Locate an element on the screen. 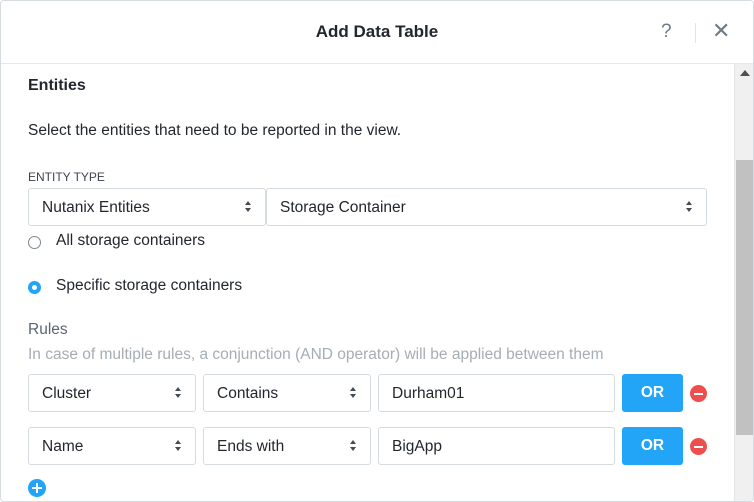 The height and width of the screenshot is (502, 754). rule-operator-value: Contains is located at coordinates (248, 393).